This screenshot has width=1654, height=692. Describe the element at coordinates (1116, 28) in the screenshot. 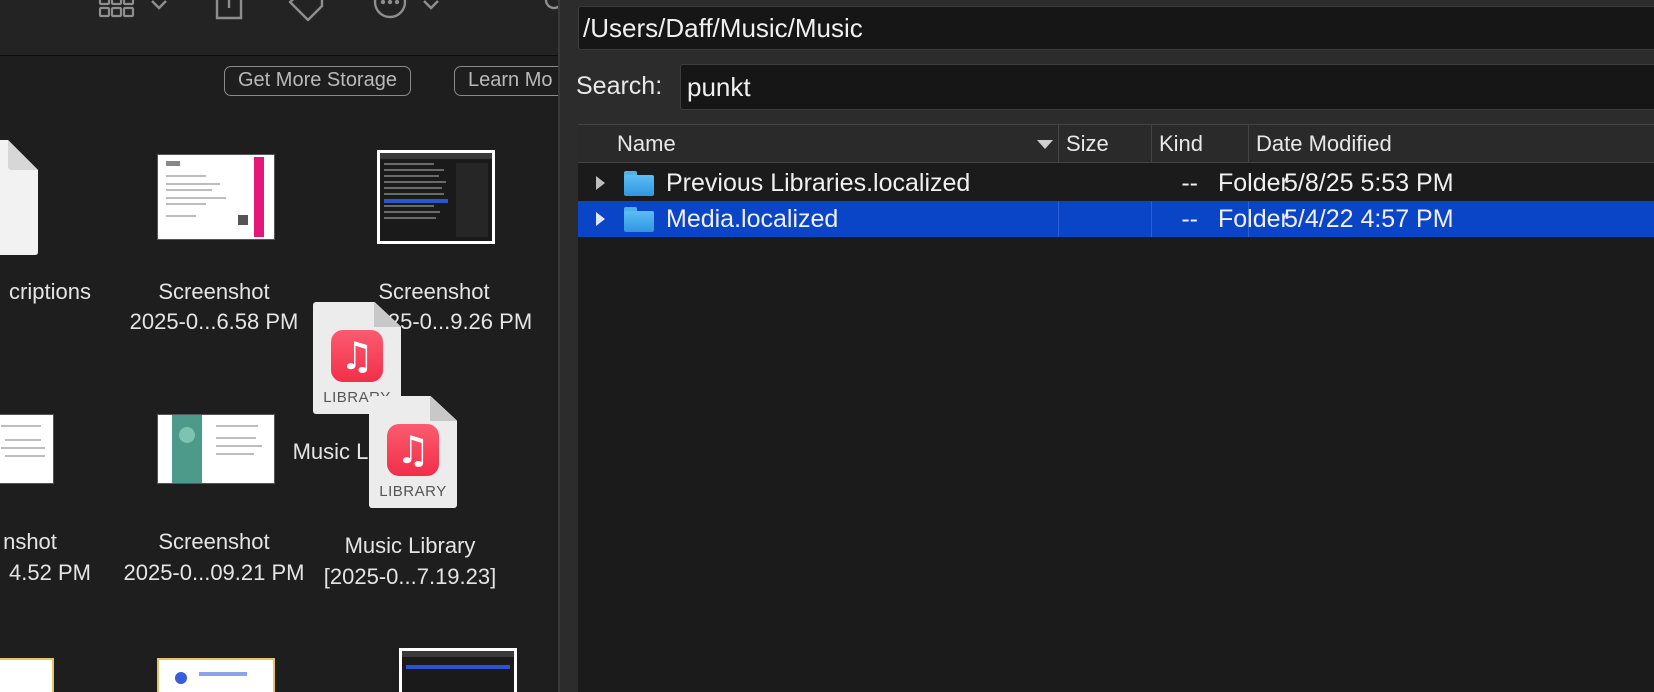

I see `path-field: /Users/Daff/Music/Music` at that location.